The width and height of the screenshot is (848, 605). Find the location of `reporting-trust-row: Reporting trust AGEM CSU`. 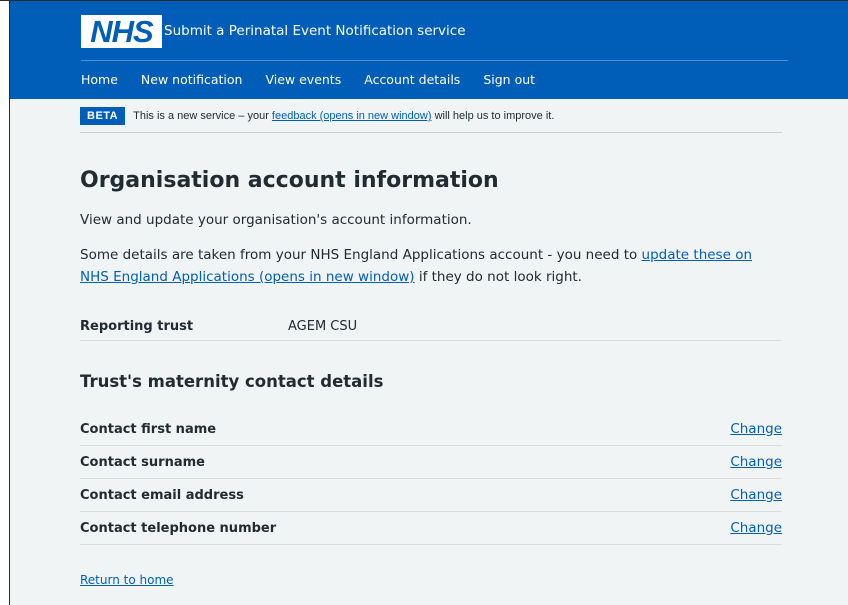

reporting-trust-row: Reporting trust AGEM CSU is located at coordinates (431, 327).